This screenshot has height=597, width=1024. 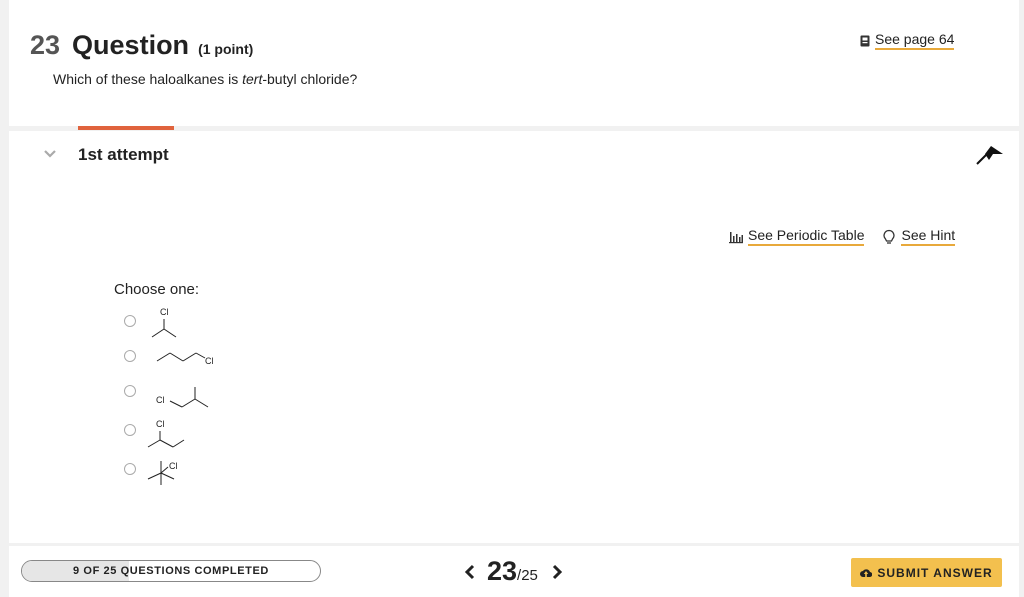 What do you see at coordinates (935, 572) in the screenshot?
I see `submit-answer-label: SUBMIT ANSWER` at bounding box center [935, 572].